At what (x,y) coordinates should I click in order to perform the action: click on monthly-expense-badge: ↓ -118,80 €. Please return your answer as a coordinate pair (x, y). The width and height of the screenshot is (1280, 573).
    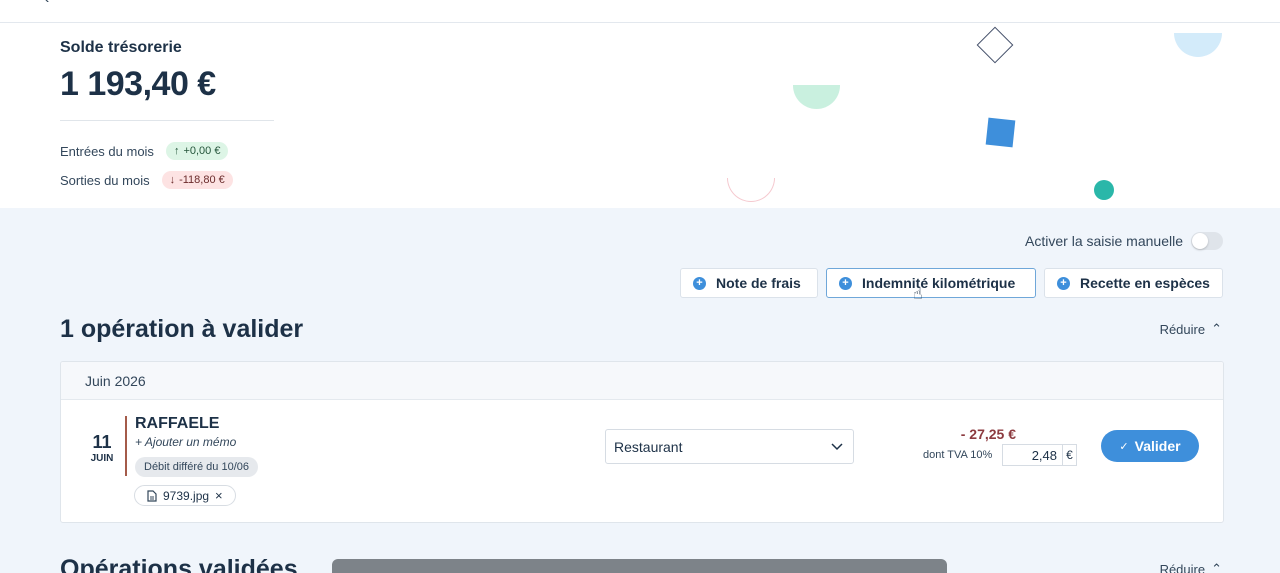
    Looking at the image, I should click on (197, 180).